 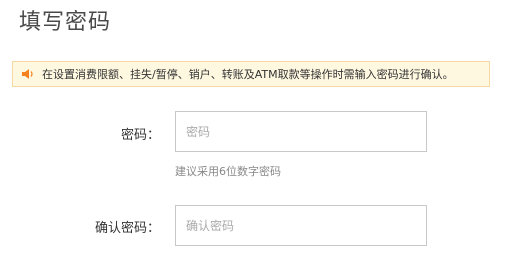 What do you see at coordinates (228, 171) in the screenshot?
I see `password-hint: 建议采用6位数字密码` at bounding box center [228, 171].